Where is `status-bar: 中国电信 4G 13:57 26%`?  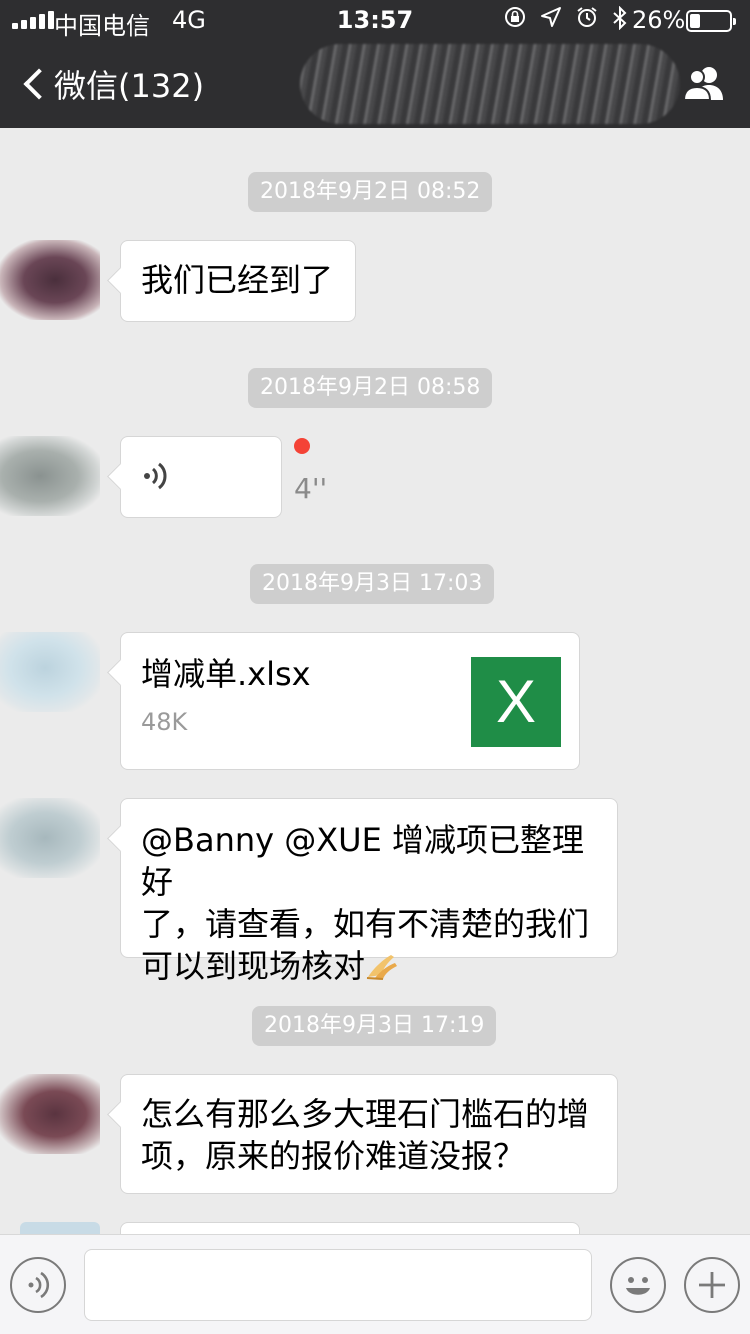
status-bar: 中国电信 4G 13:57 26% is located at coordinates (375, 20).